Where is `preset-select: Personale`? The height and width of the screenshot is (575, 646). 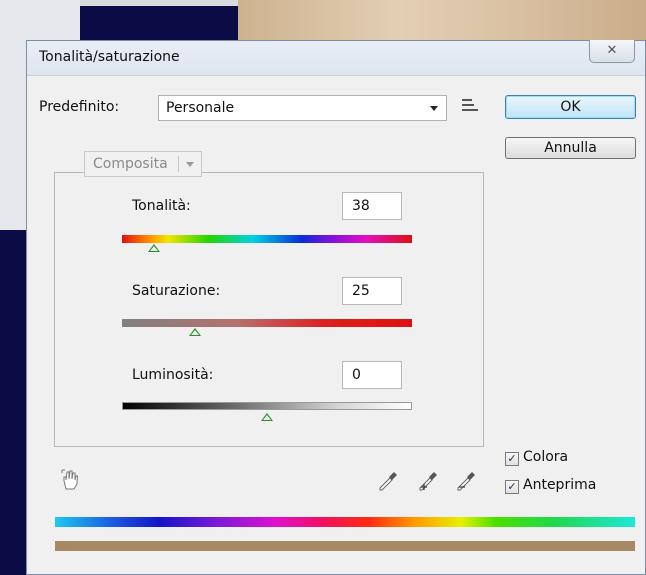
preset-select: Personale is located at coordinates (302, 108).